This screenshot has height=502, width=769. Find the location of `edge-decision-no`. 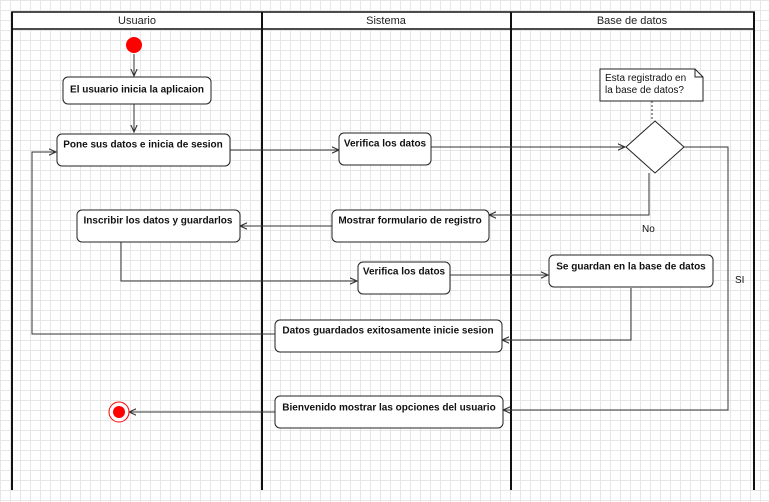

edge-decision-no is located at coordinates (569, 194).